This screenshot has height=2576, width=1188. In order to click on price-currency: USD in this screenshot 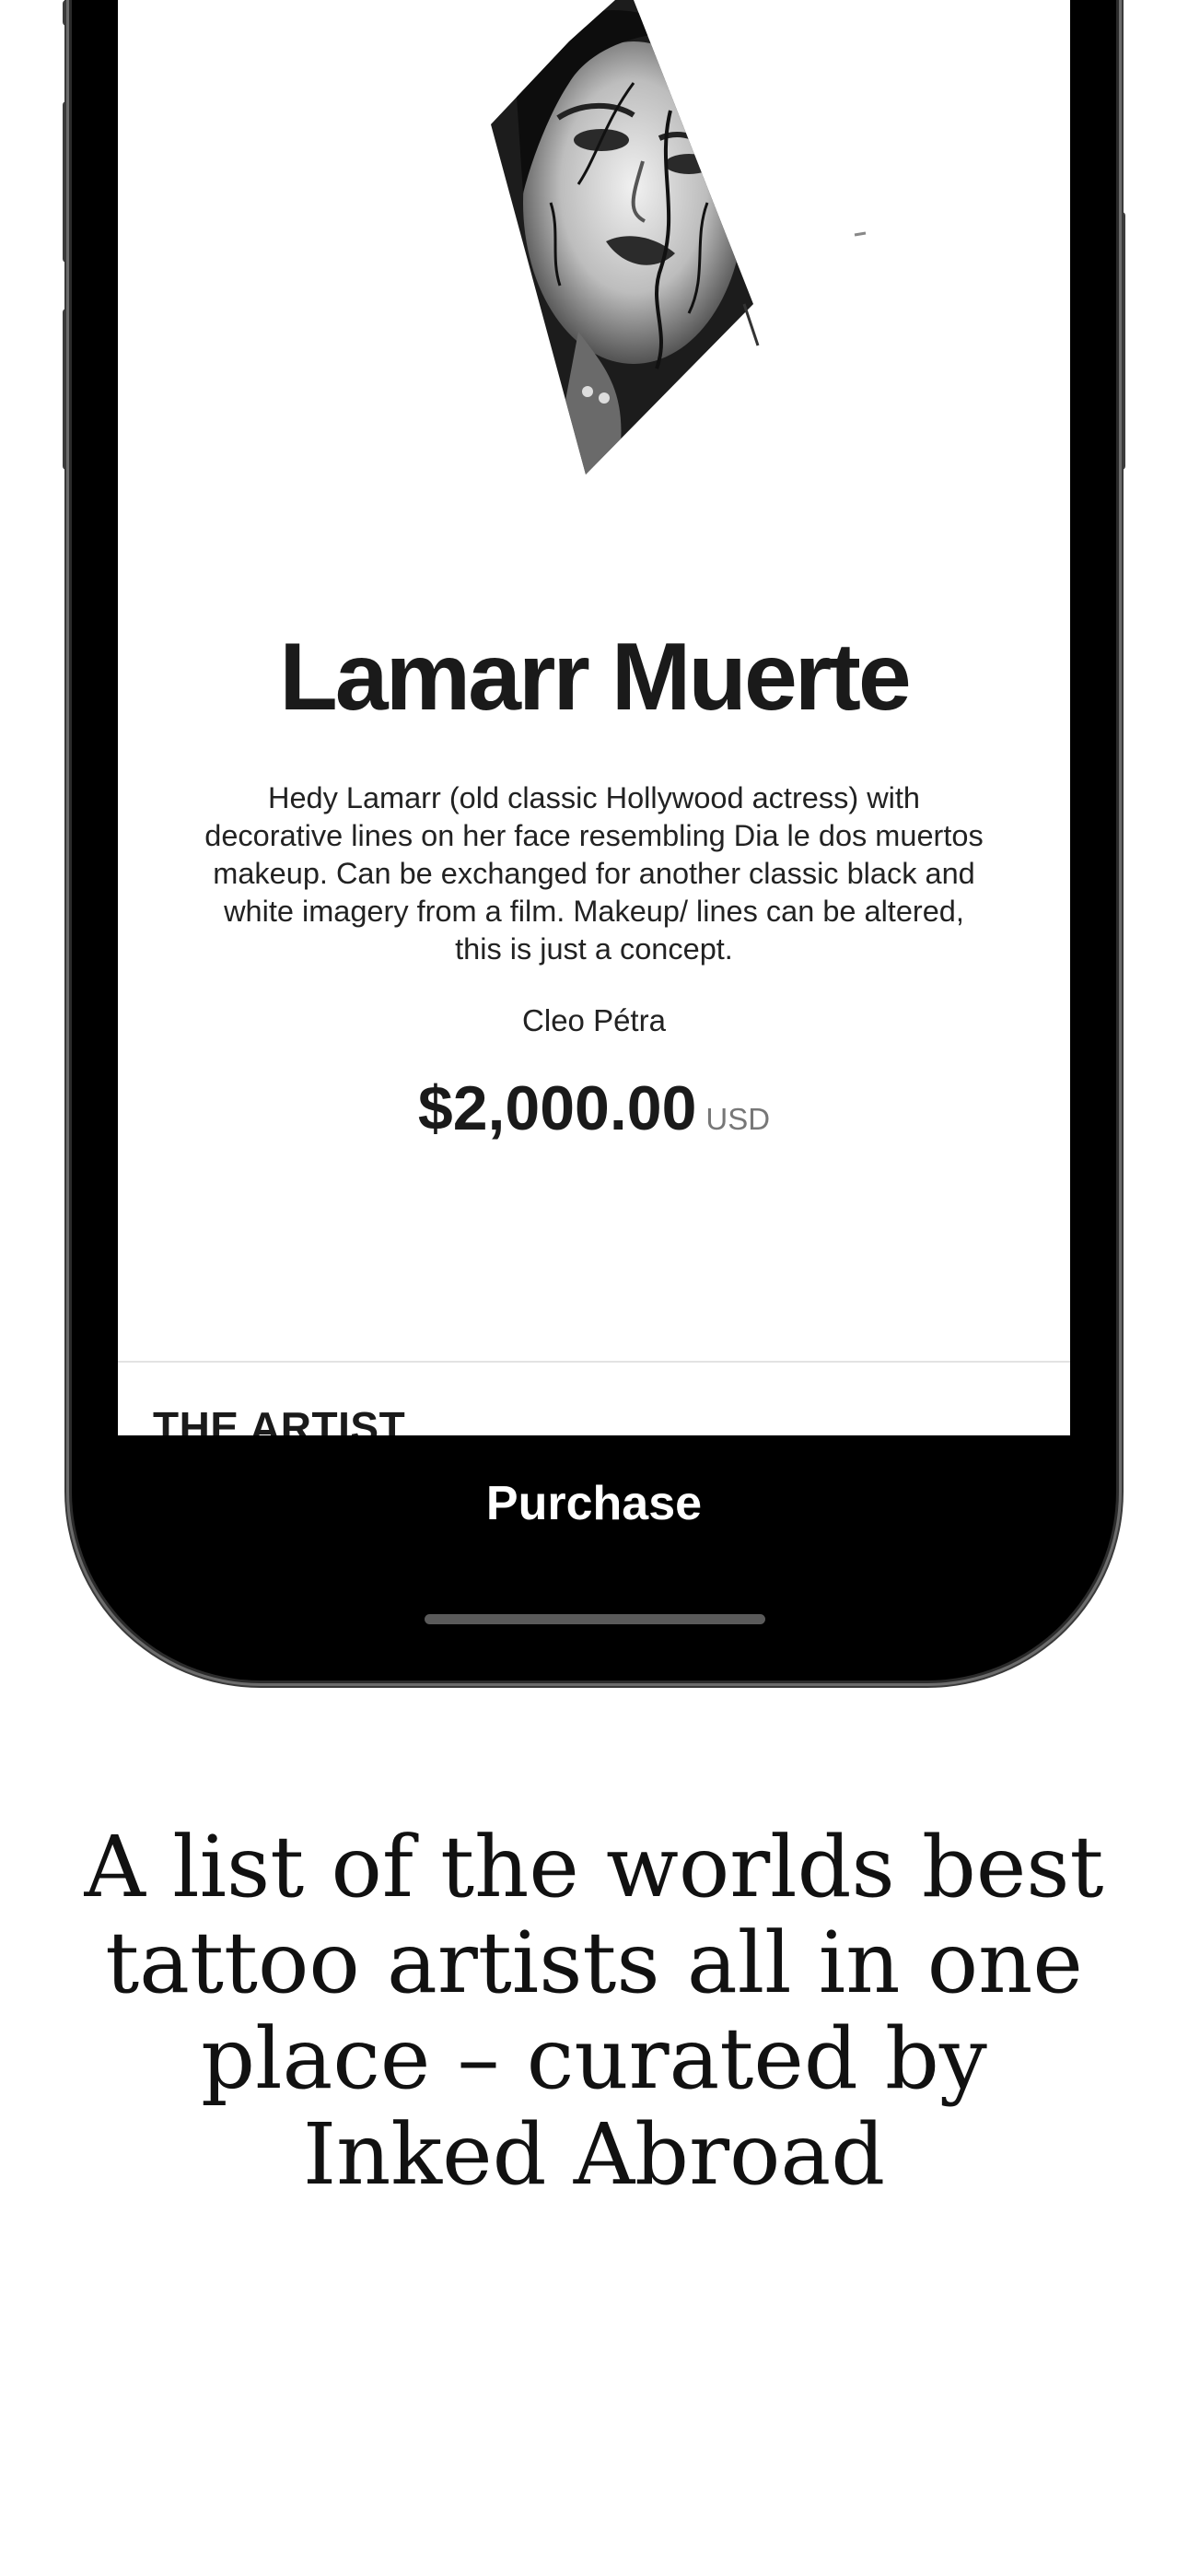, I will do `click(738, 1119)`.